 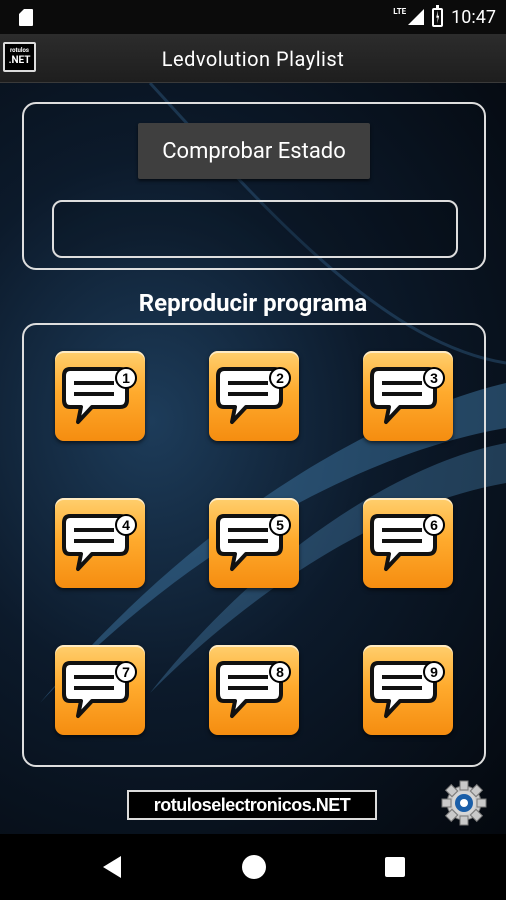 What do you see at coordinates (254, 690) in the screenshot?
I see `program-button-8: 8` at bounding box center [254, 690].